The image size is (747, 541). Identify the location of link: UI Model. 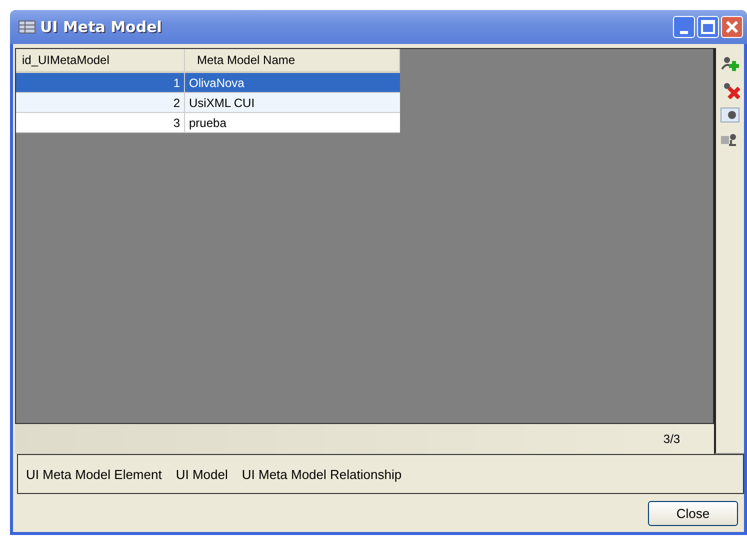
(202, 474).